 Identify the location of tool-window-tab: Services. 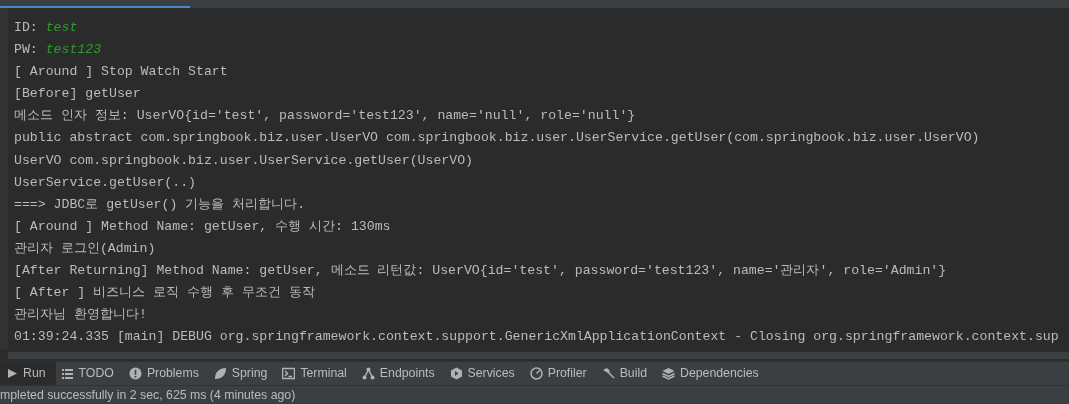
(484, 373).